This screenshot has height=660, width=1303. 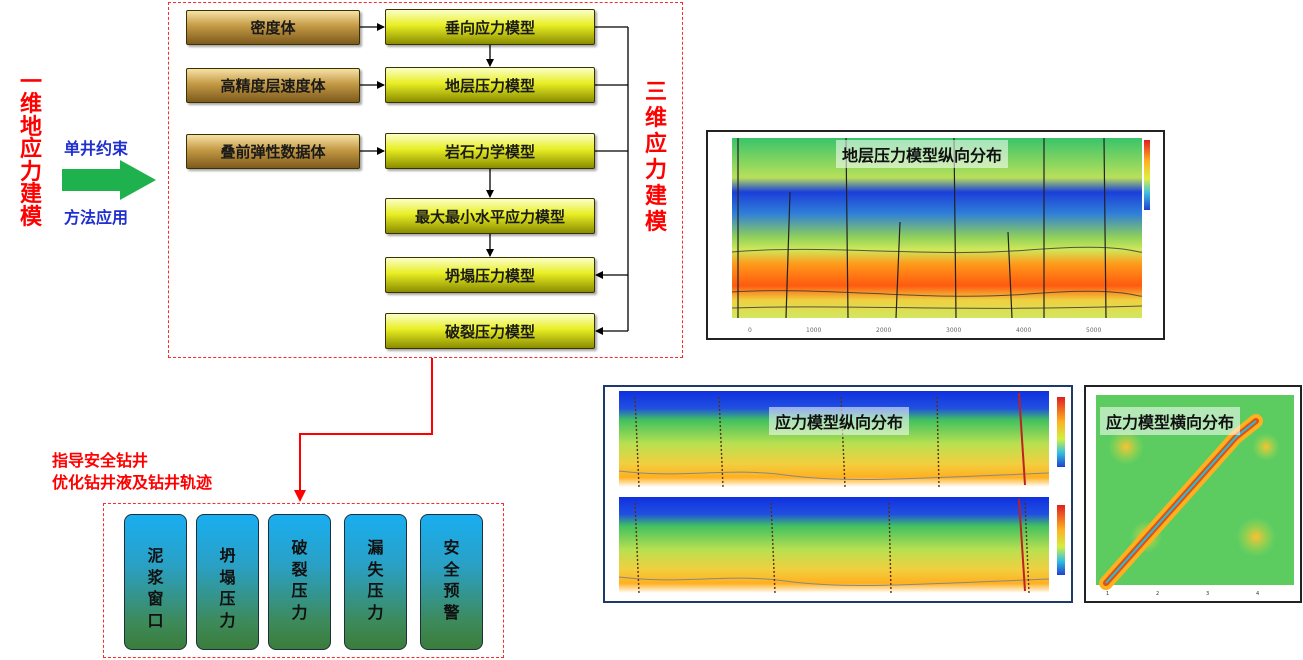 I want to click on stress-vertical-image: 应力模型纵向分布, so click(x=838, y=494).